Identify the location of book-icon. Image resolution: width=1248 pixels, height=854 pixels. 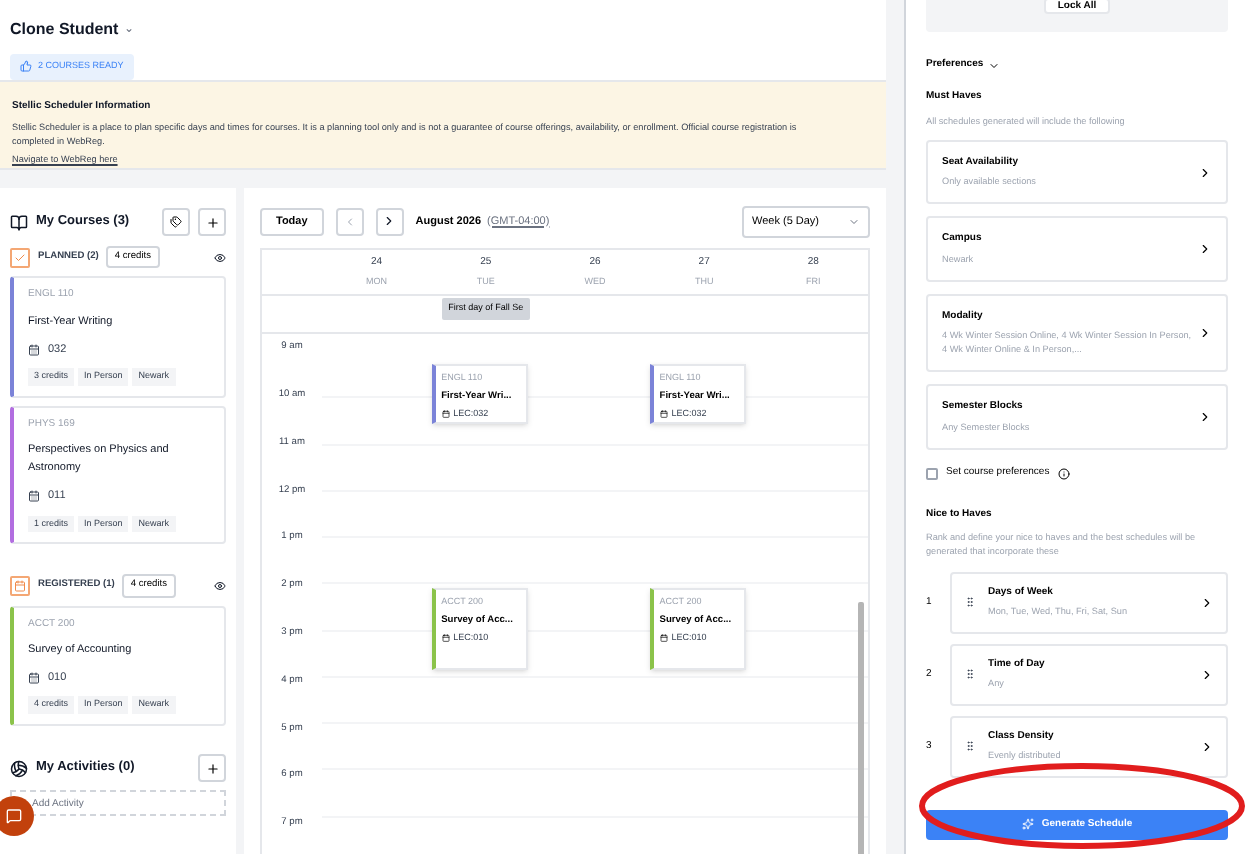
(19, 222).